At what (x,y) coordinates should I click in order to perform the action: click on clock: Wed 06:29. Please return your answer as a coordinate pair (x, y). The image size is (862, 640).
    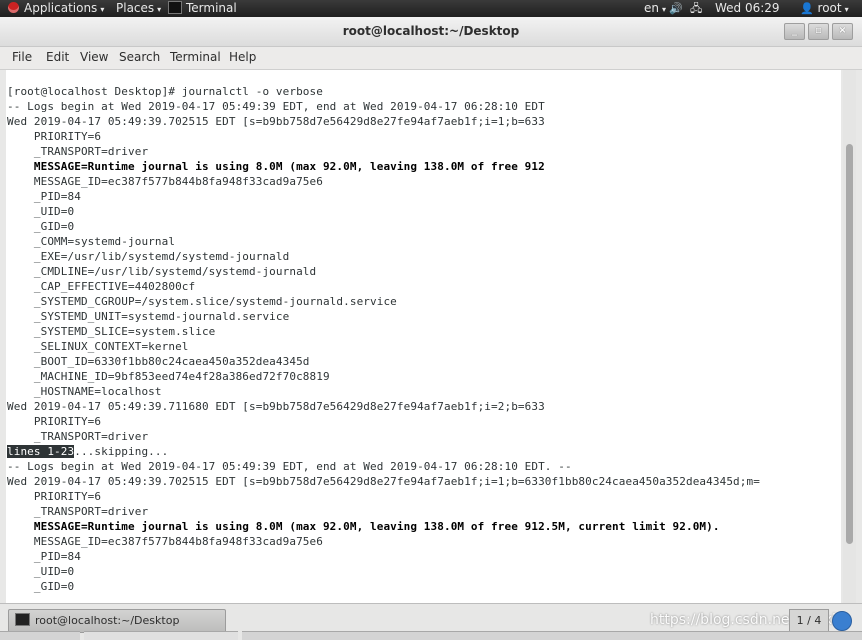
    Looking at the image, I should click on (747, 8).